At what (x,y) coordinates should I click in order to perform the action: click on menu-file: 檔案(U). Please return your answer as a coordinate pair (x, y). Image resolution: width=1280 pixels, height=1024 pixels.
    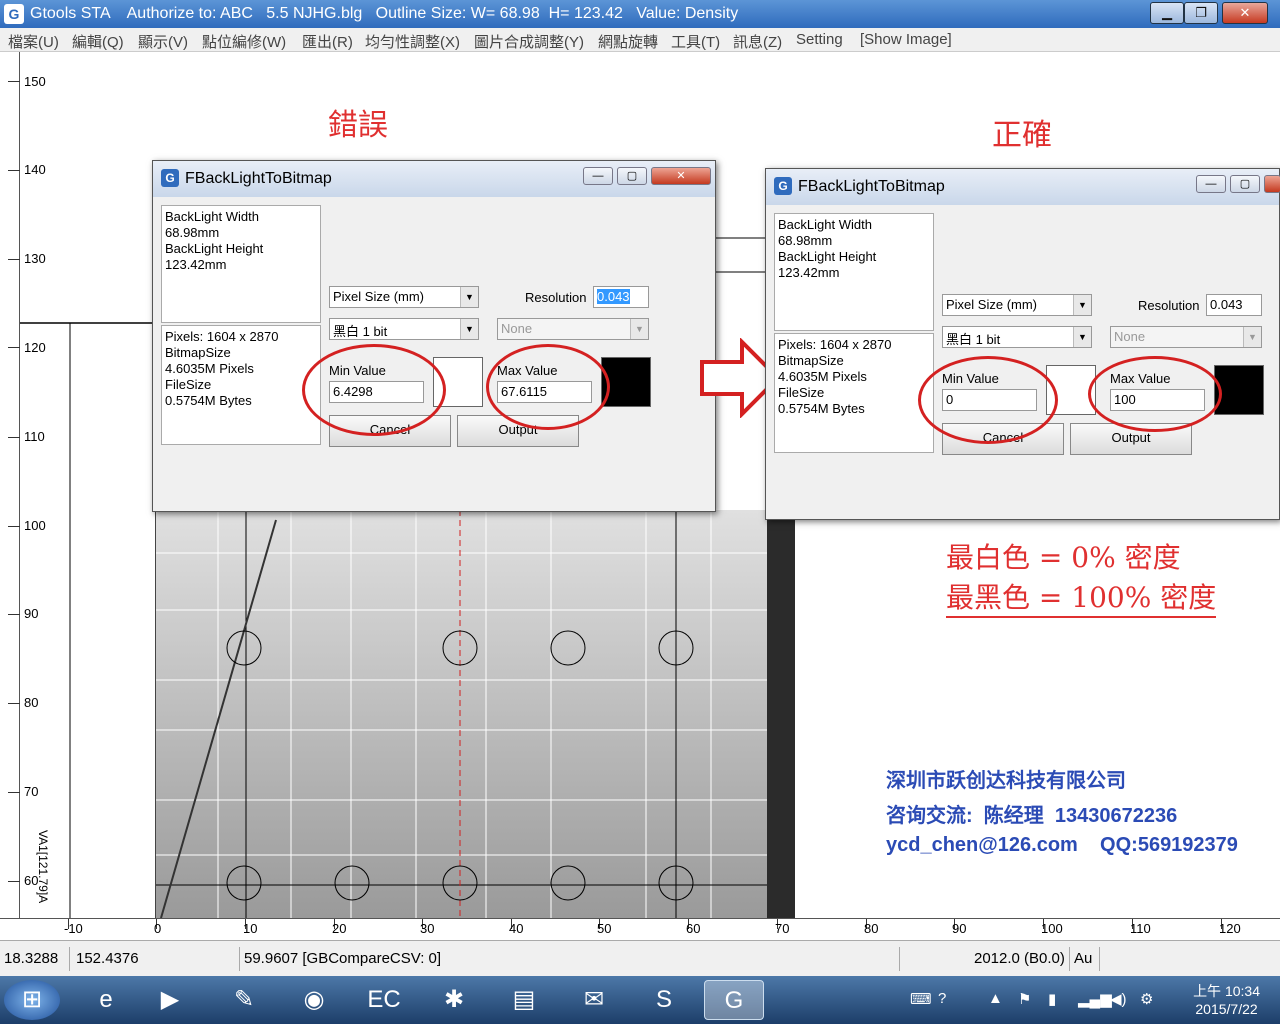
    Looking at the image, I should click on (33, 41).